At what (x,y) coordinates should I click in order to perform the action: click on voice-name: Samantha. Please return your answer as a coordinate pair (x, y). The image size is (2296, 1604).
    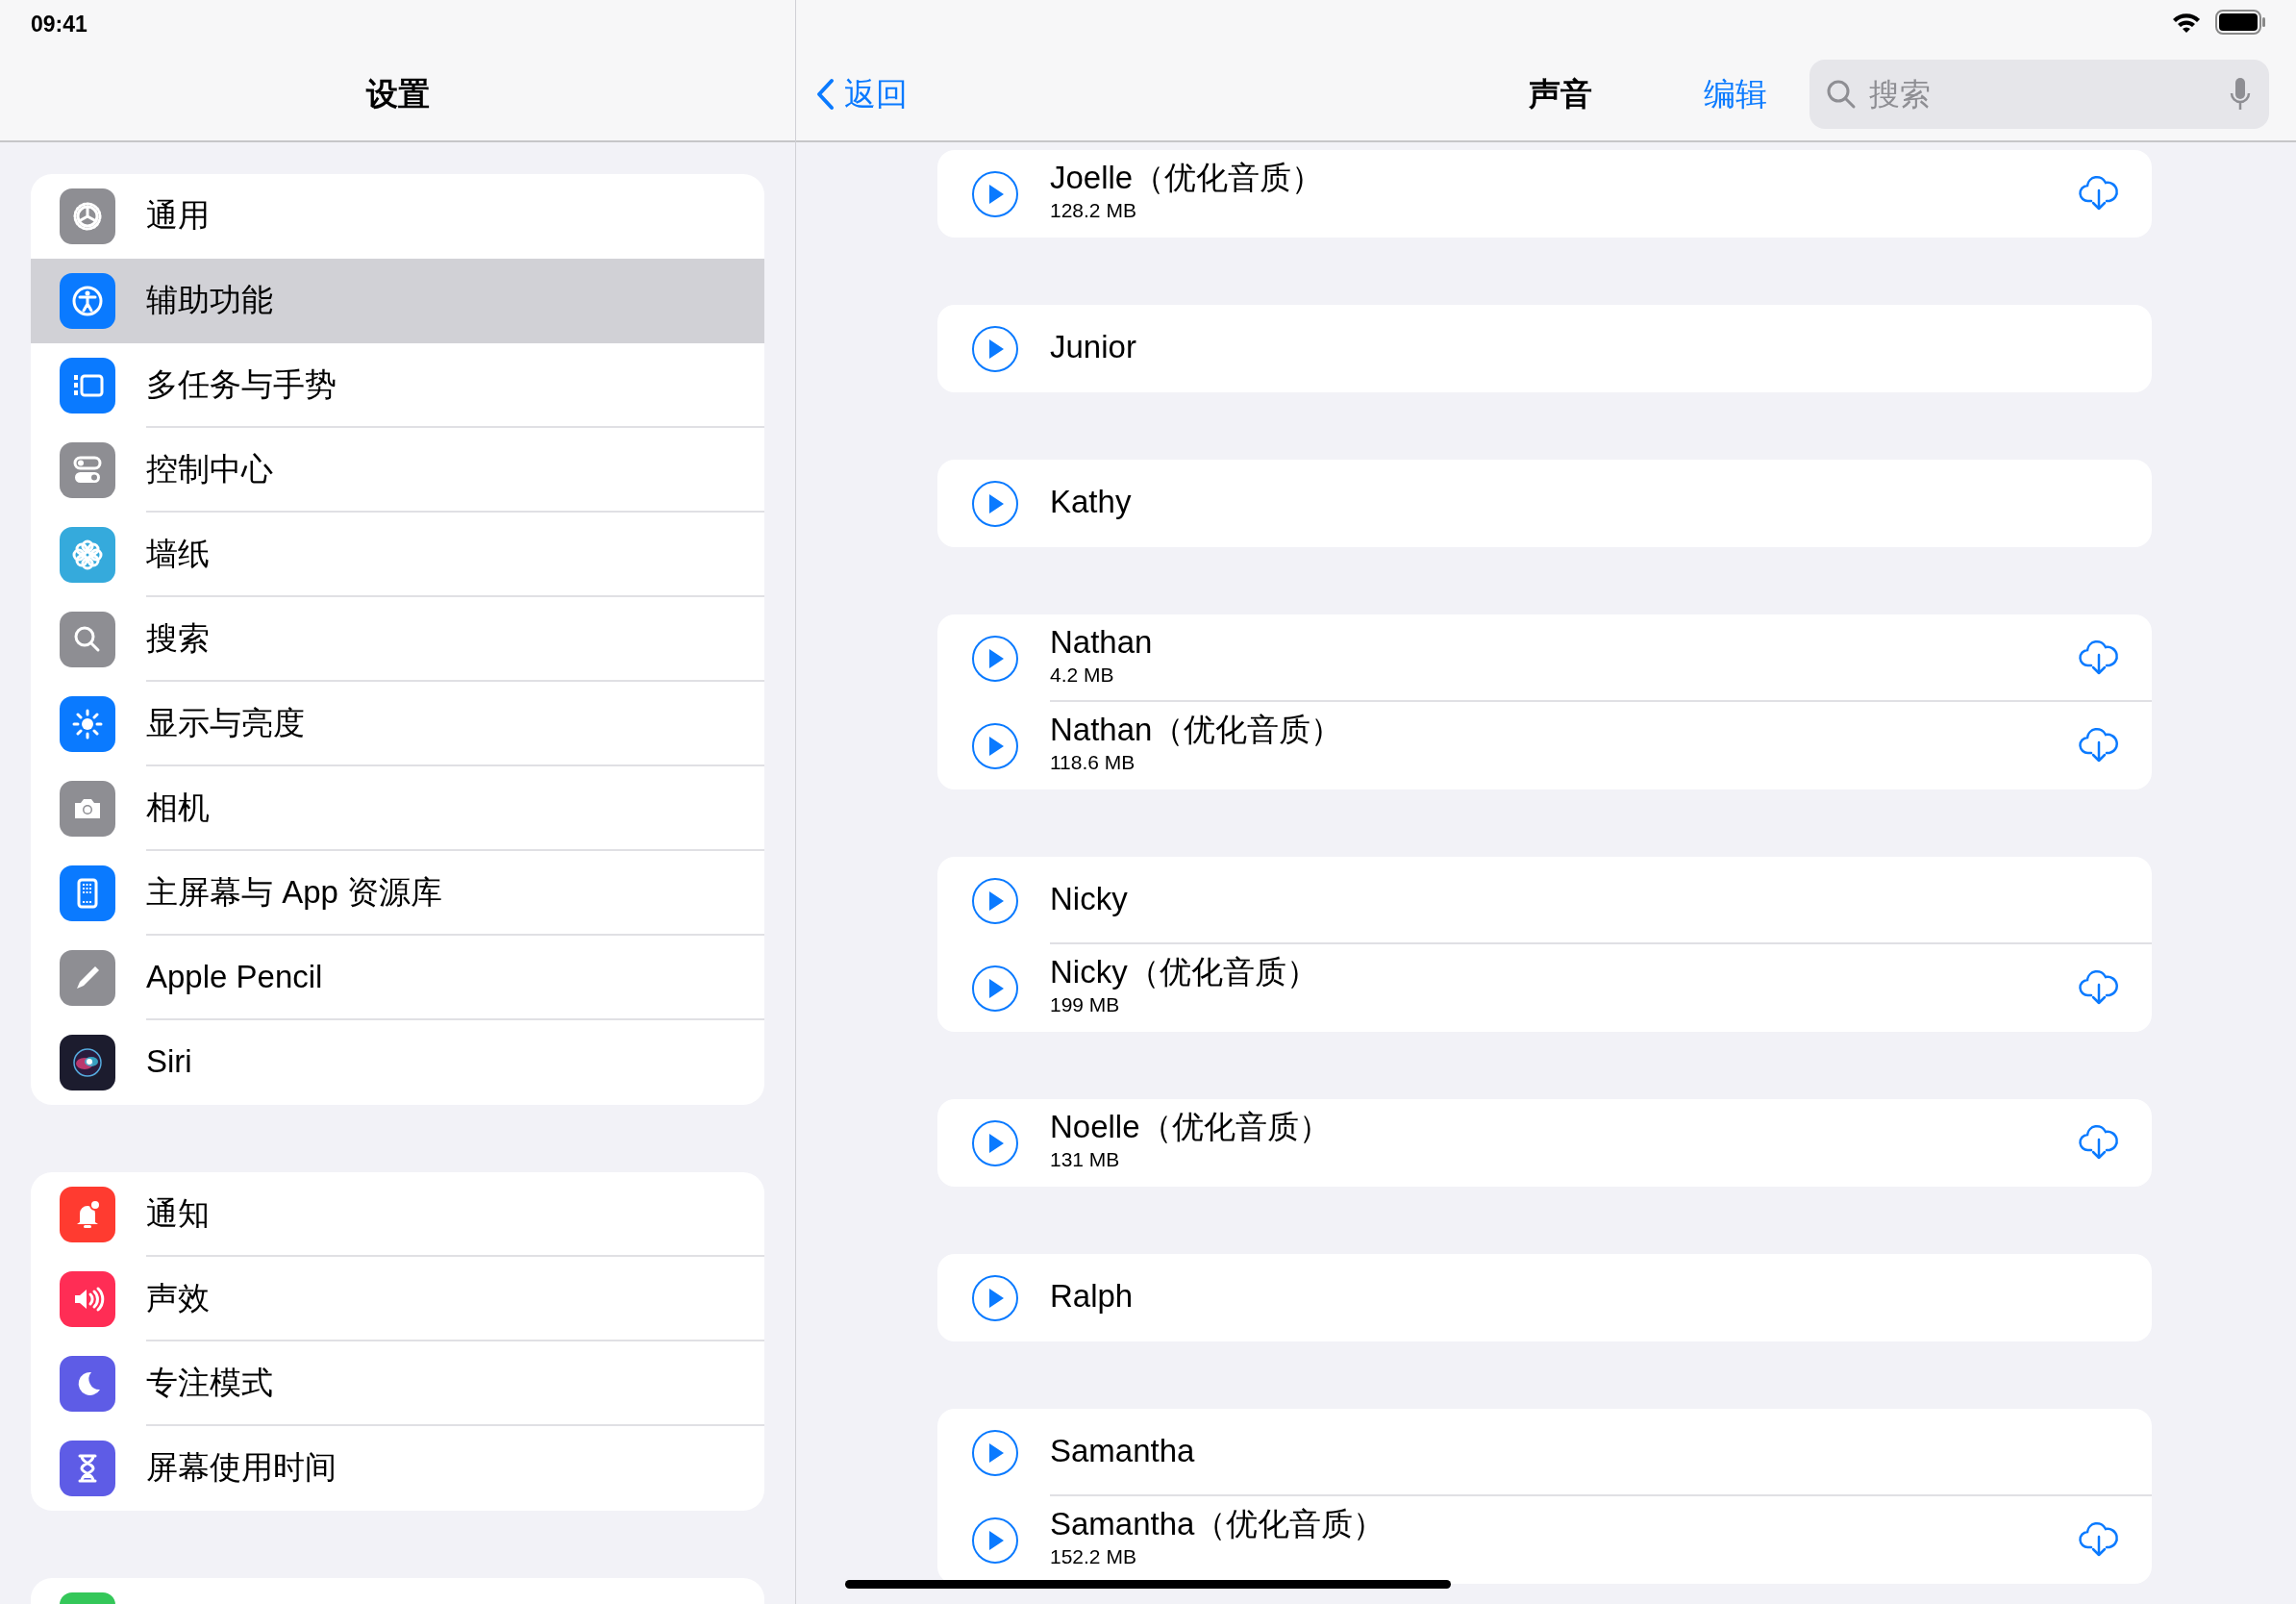
    Looking at the image, I should click on (1123, 1451).